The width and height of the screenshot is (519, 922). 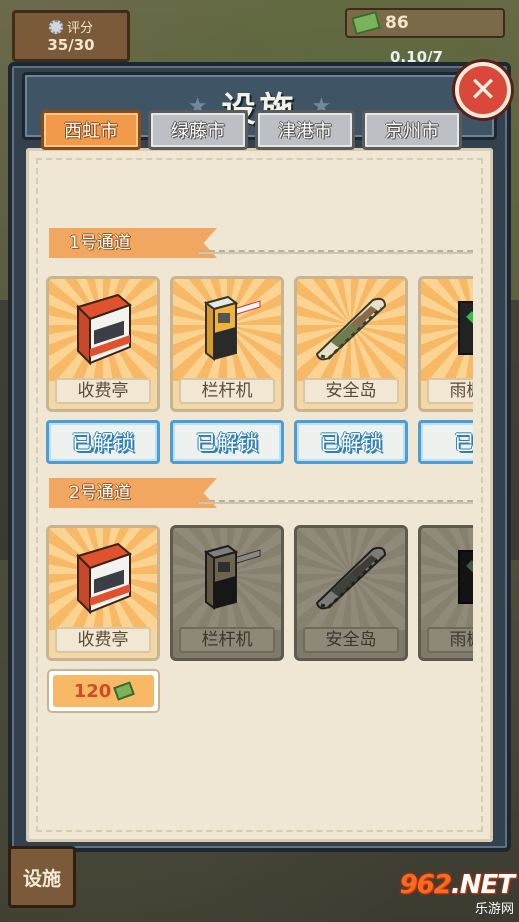 I want to click on facility-card-canopy-signal: 雨棚信, so click(x=445, y=344).